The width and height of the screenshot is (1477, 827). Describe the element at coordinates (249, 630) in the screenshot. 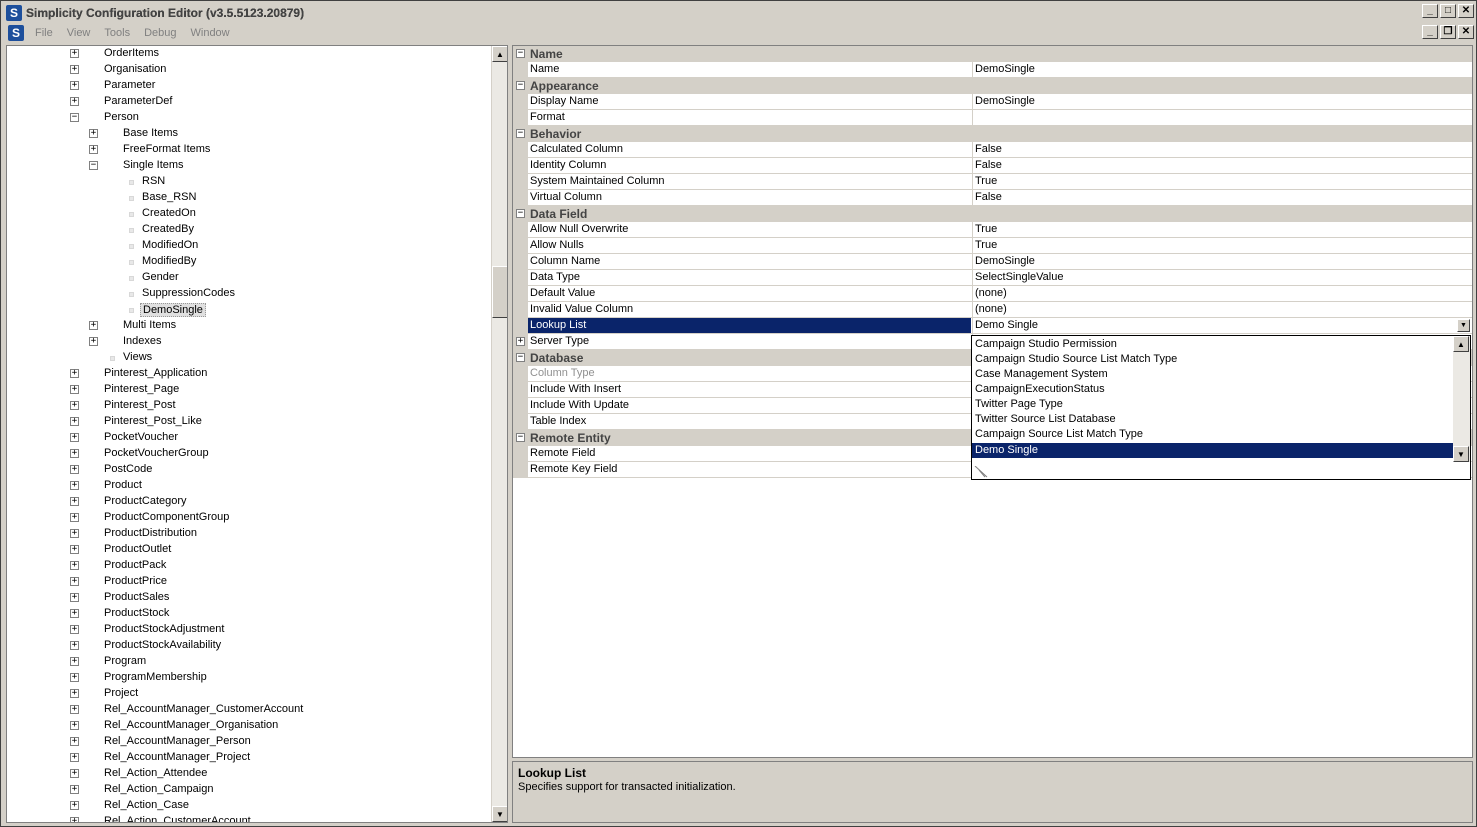

I see `tree-item: + ProductStockAdjustment` at that location.